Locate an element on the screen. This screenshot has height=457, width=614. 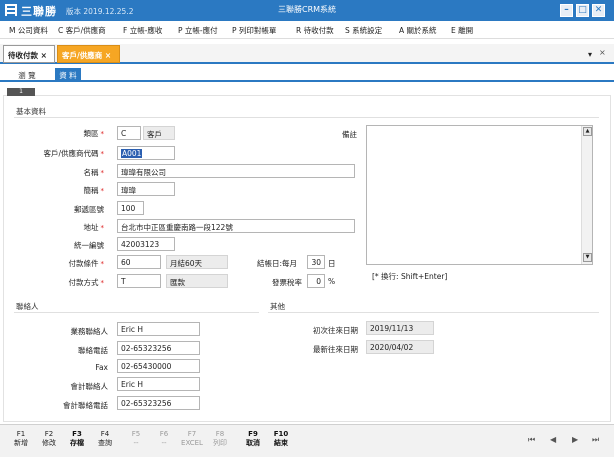
zip-field: 100 is located at coordinates (130, 208).